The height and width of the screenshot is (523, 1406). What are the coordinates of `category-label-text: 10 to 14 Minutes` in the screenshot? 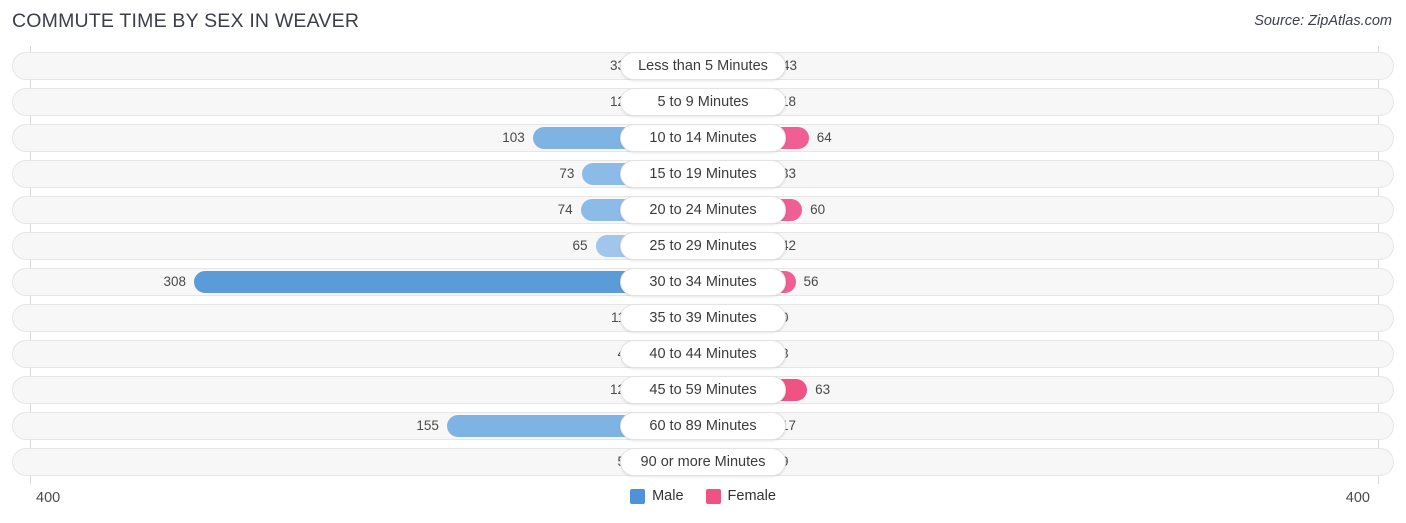 It's located at (703, 138).